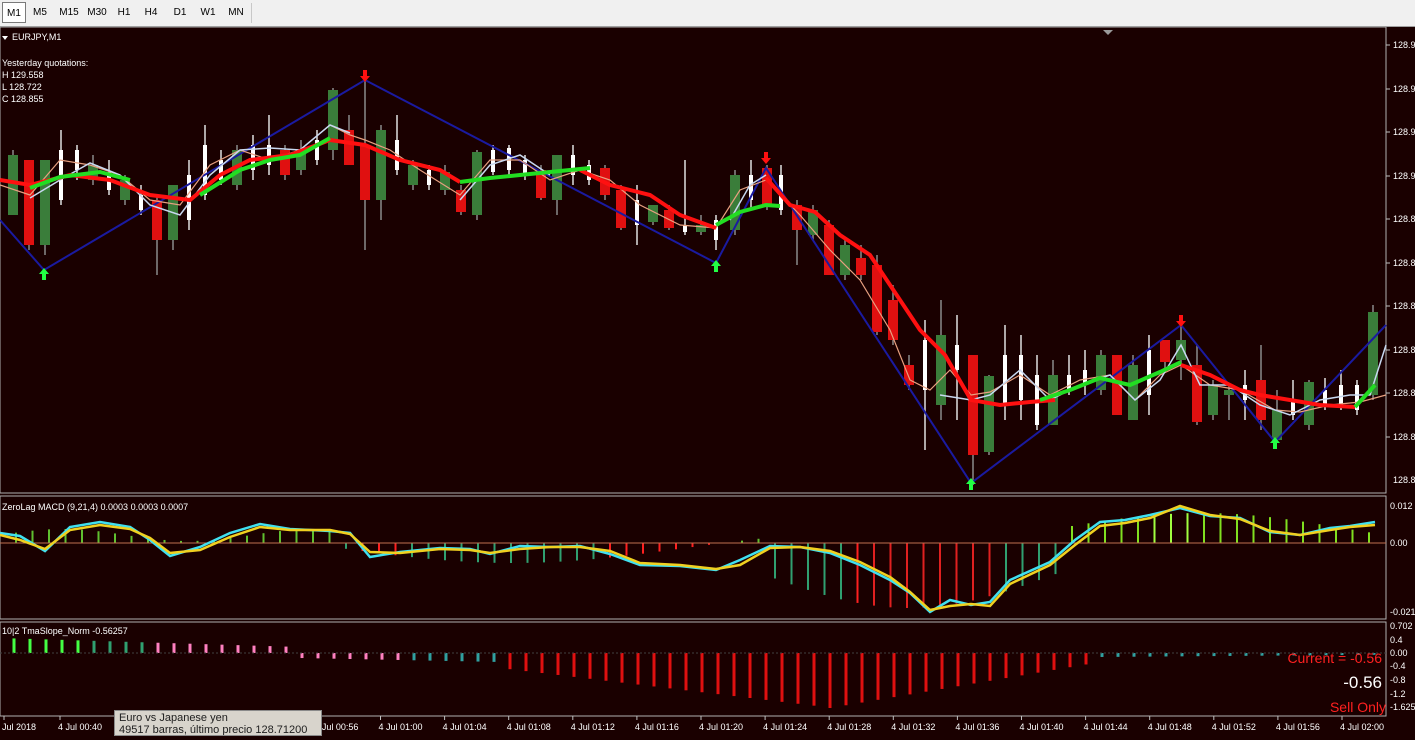 Image resolution: width=1415 pixels, height=740 pixels. I want to click on slope-signal-text: Sell Only, so click(1358, 707).